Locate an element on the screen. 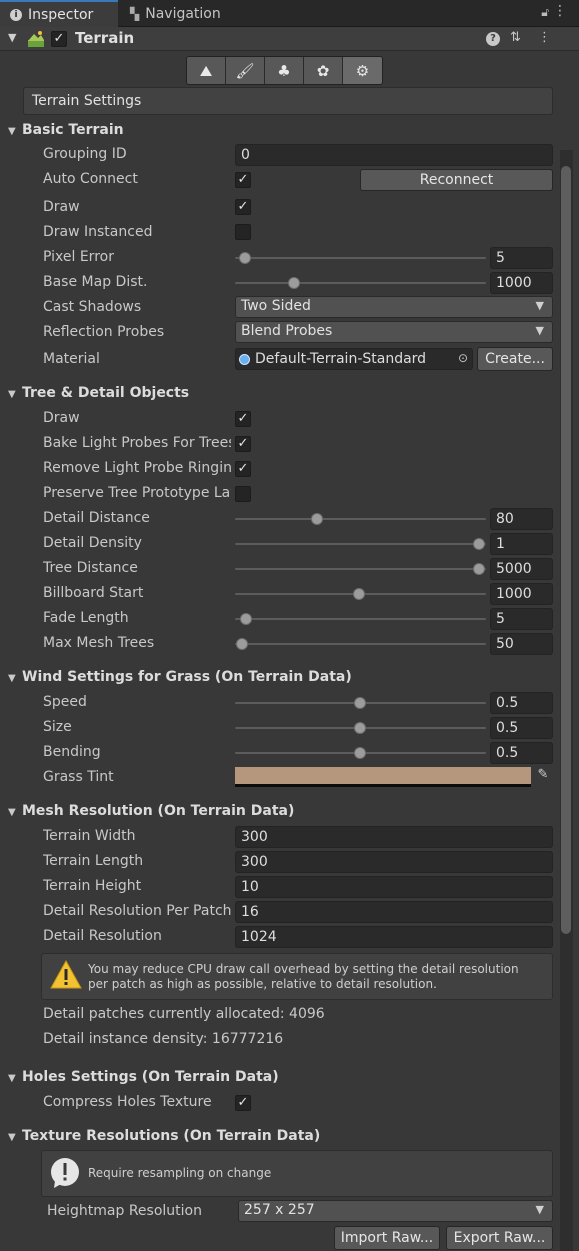  basic-terrain-foldout: ▼ Basic Terrain is located at coordinates (66, 130).